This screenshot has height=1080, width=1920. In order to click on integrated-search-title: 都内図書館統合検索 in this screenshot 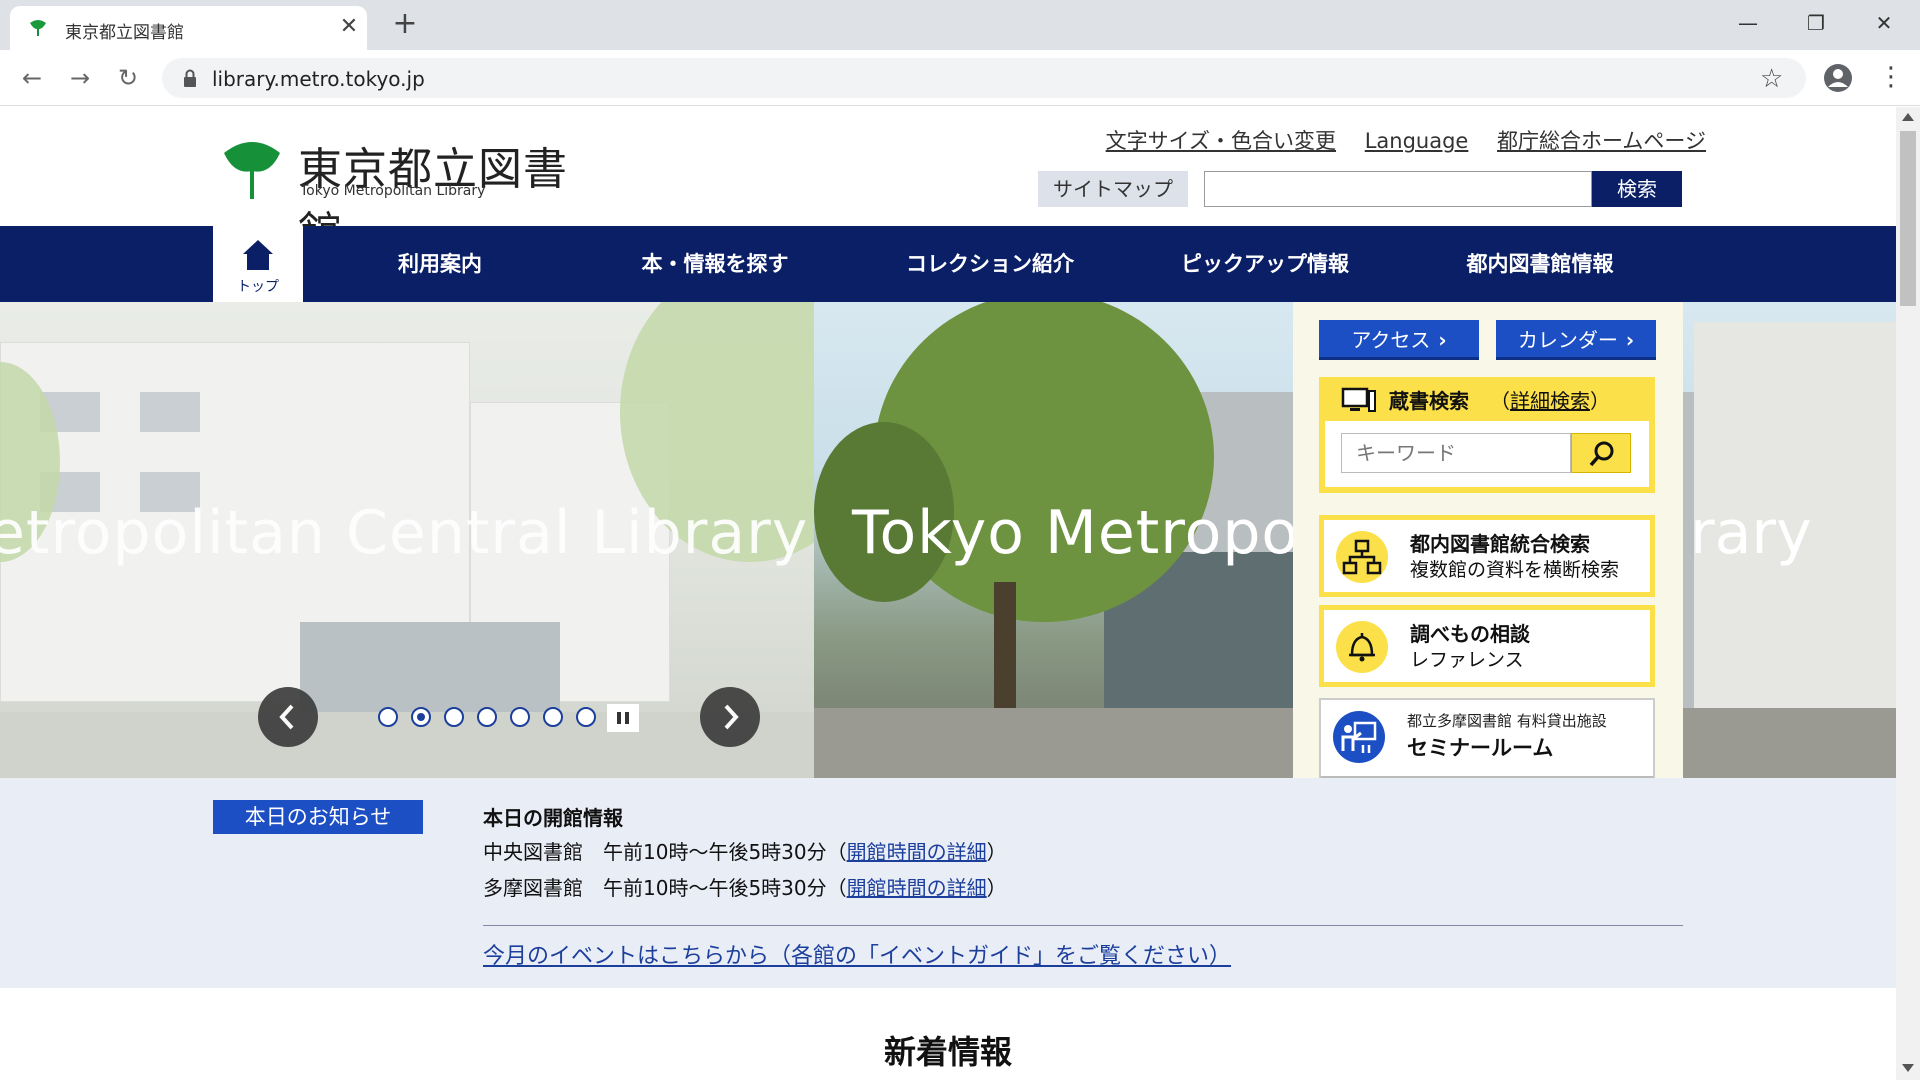, I will do `click(1500, 544)`.